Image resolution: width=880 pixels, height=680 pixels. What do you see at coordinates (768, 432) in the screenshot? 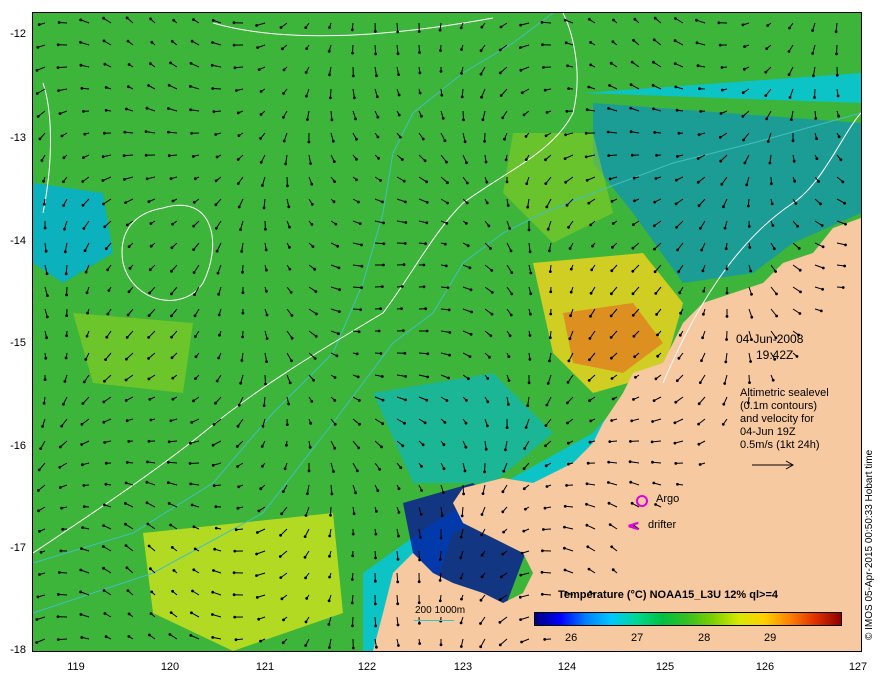
I see `altimetry-line: 04-Jun 19Z` at bounding box center [768, 432].